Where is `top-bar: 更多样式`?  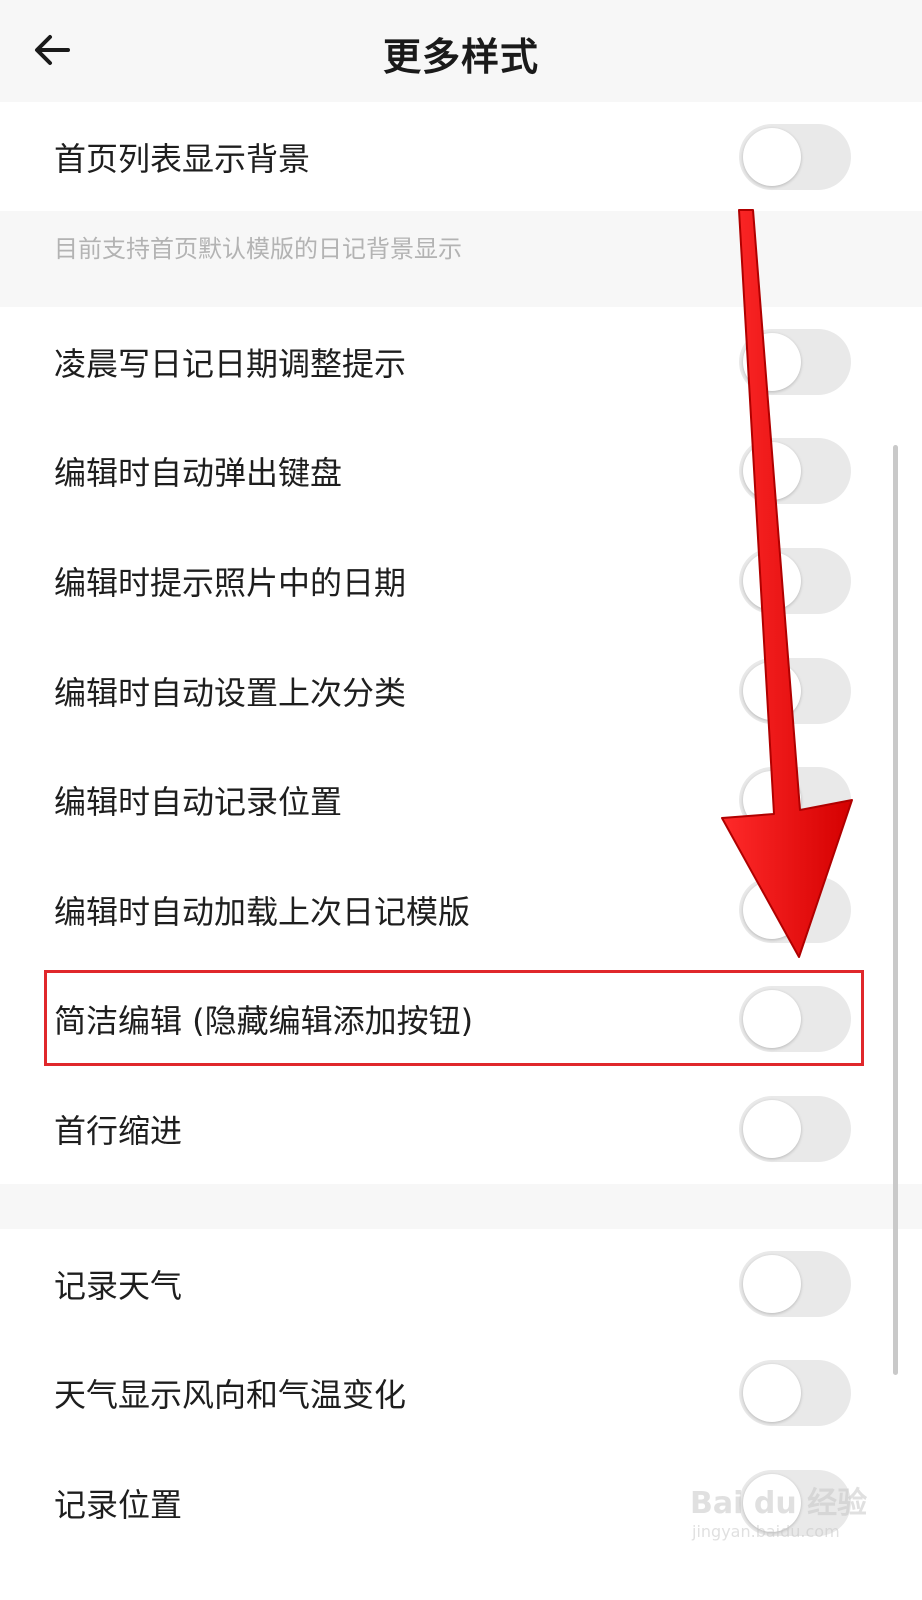
top-bar: 更多样式 is located at coordinates (461, 51).